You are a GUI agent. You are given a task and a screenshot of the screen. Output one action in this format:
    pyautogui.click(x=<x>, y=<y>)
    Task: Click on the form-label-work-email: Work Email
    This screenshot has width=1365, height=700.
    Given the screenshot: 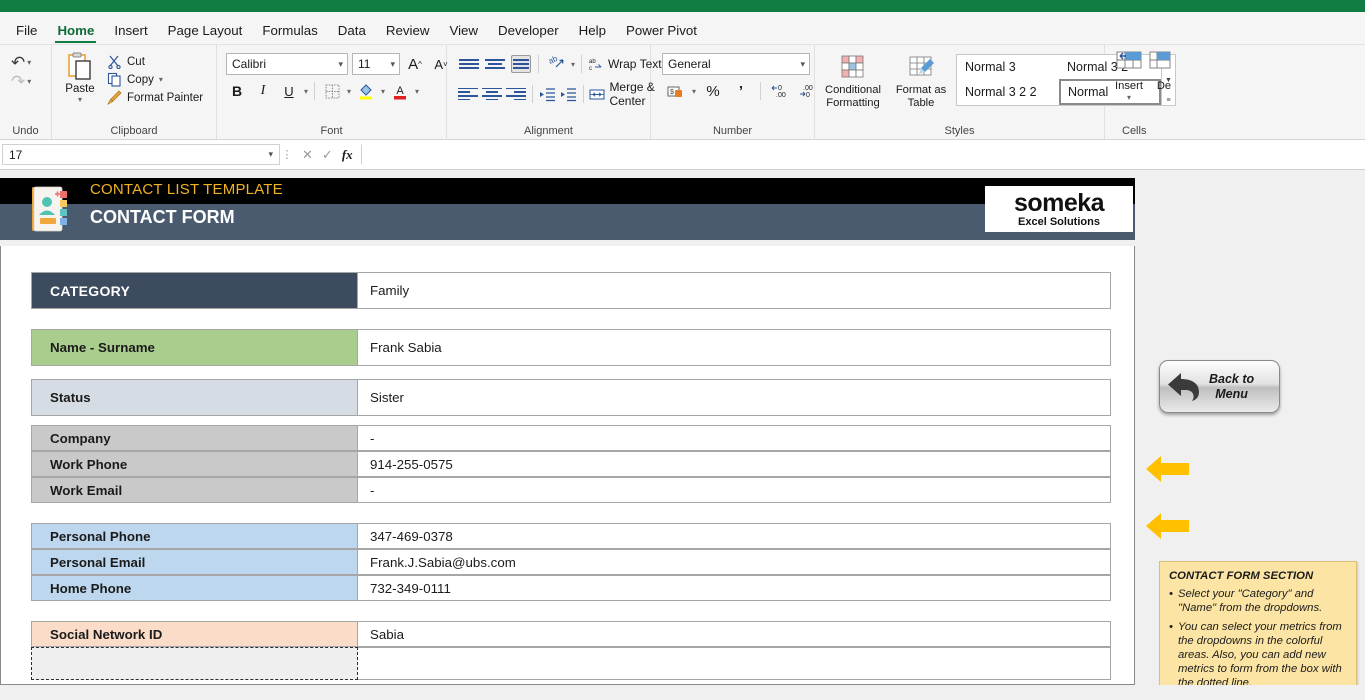 What is the action you would take?
    pyautogui.click(x=194, y=490)
    